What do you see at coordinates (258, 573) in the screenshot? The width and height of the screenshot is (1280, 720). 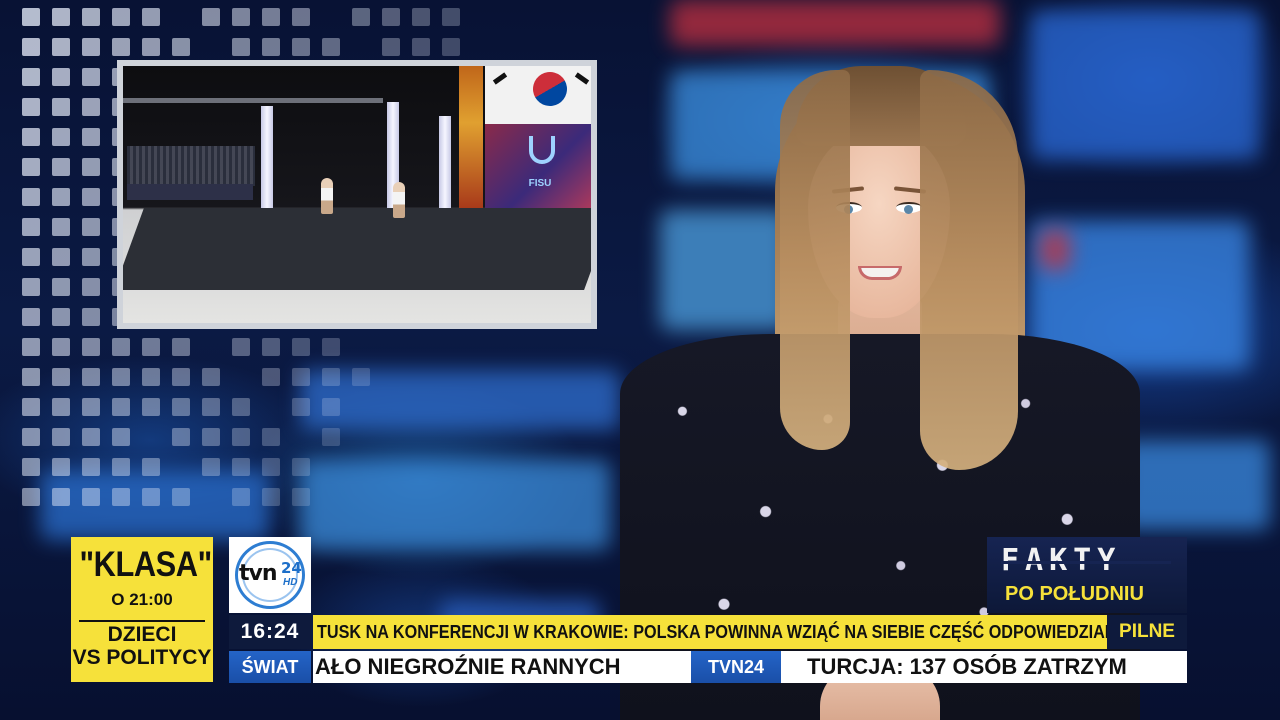 I see `logo-text-tvn: tvn` at bounding box center [258, 573].